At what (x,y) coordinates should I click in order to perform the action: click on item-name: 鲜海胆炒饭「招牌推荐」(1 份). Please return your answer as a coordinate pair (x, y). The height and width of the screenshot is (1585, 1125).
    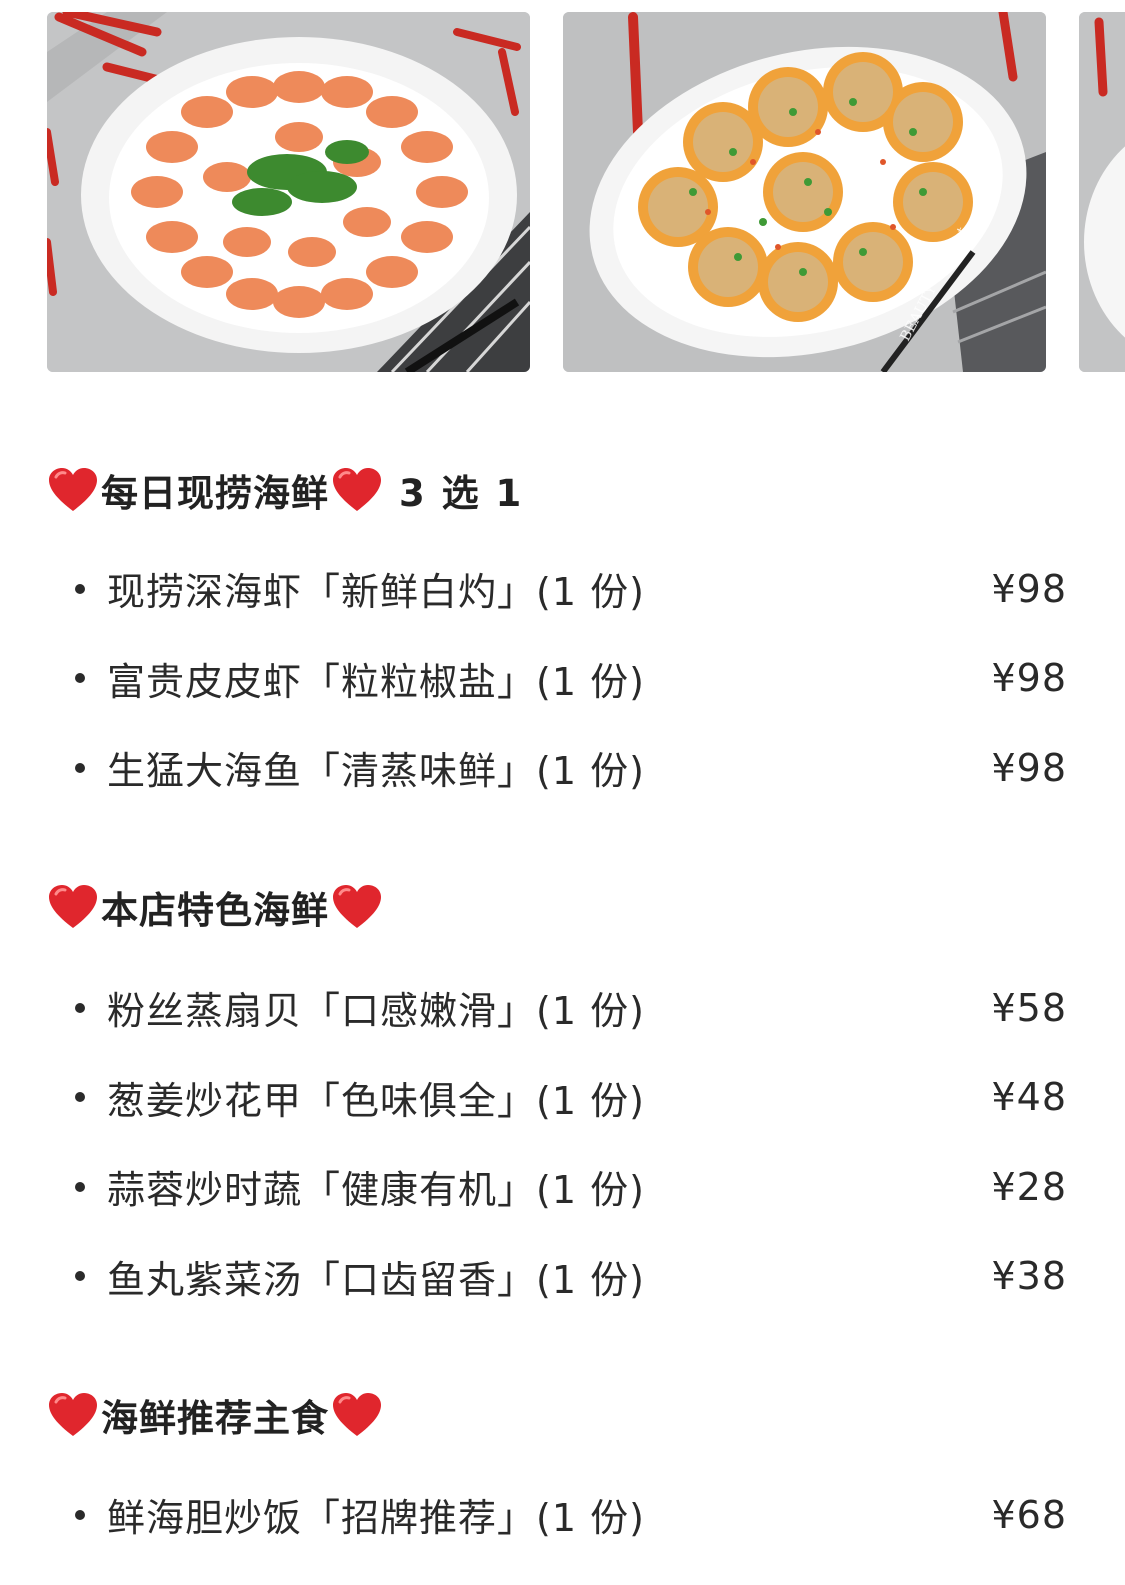
    Looking at the image, I should click on (376, 1518).